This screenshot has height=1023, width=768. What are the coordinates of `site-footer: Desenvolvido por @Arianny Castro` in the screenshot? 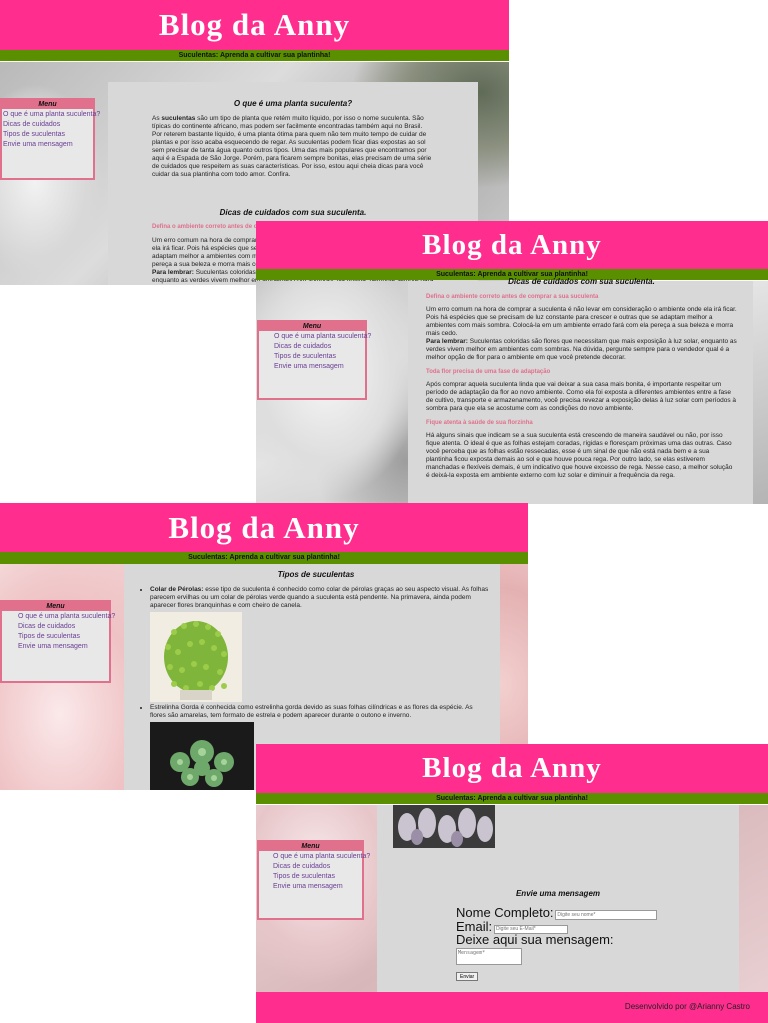 It's located at (512, 1007).